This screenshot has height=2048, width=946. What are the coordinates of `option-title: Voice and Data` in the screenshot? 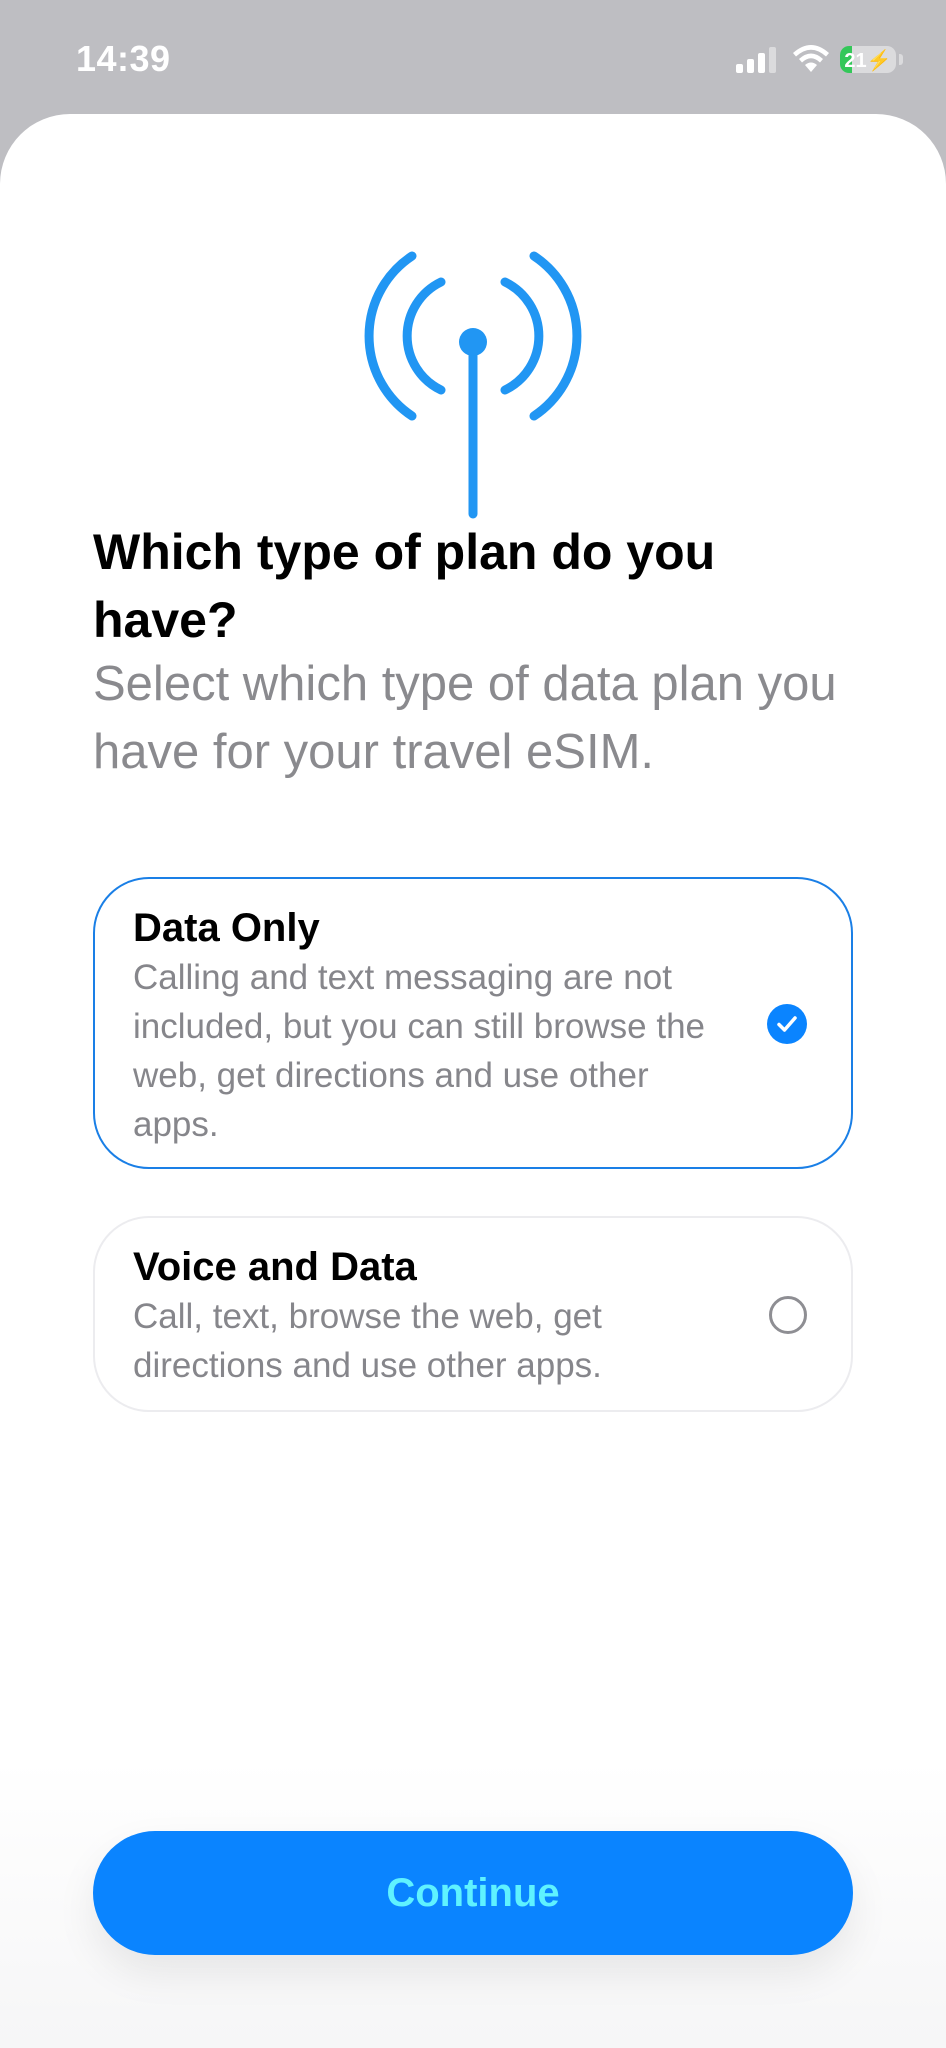 It's located at (275, 1267).